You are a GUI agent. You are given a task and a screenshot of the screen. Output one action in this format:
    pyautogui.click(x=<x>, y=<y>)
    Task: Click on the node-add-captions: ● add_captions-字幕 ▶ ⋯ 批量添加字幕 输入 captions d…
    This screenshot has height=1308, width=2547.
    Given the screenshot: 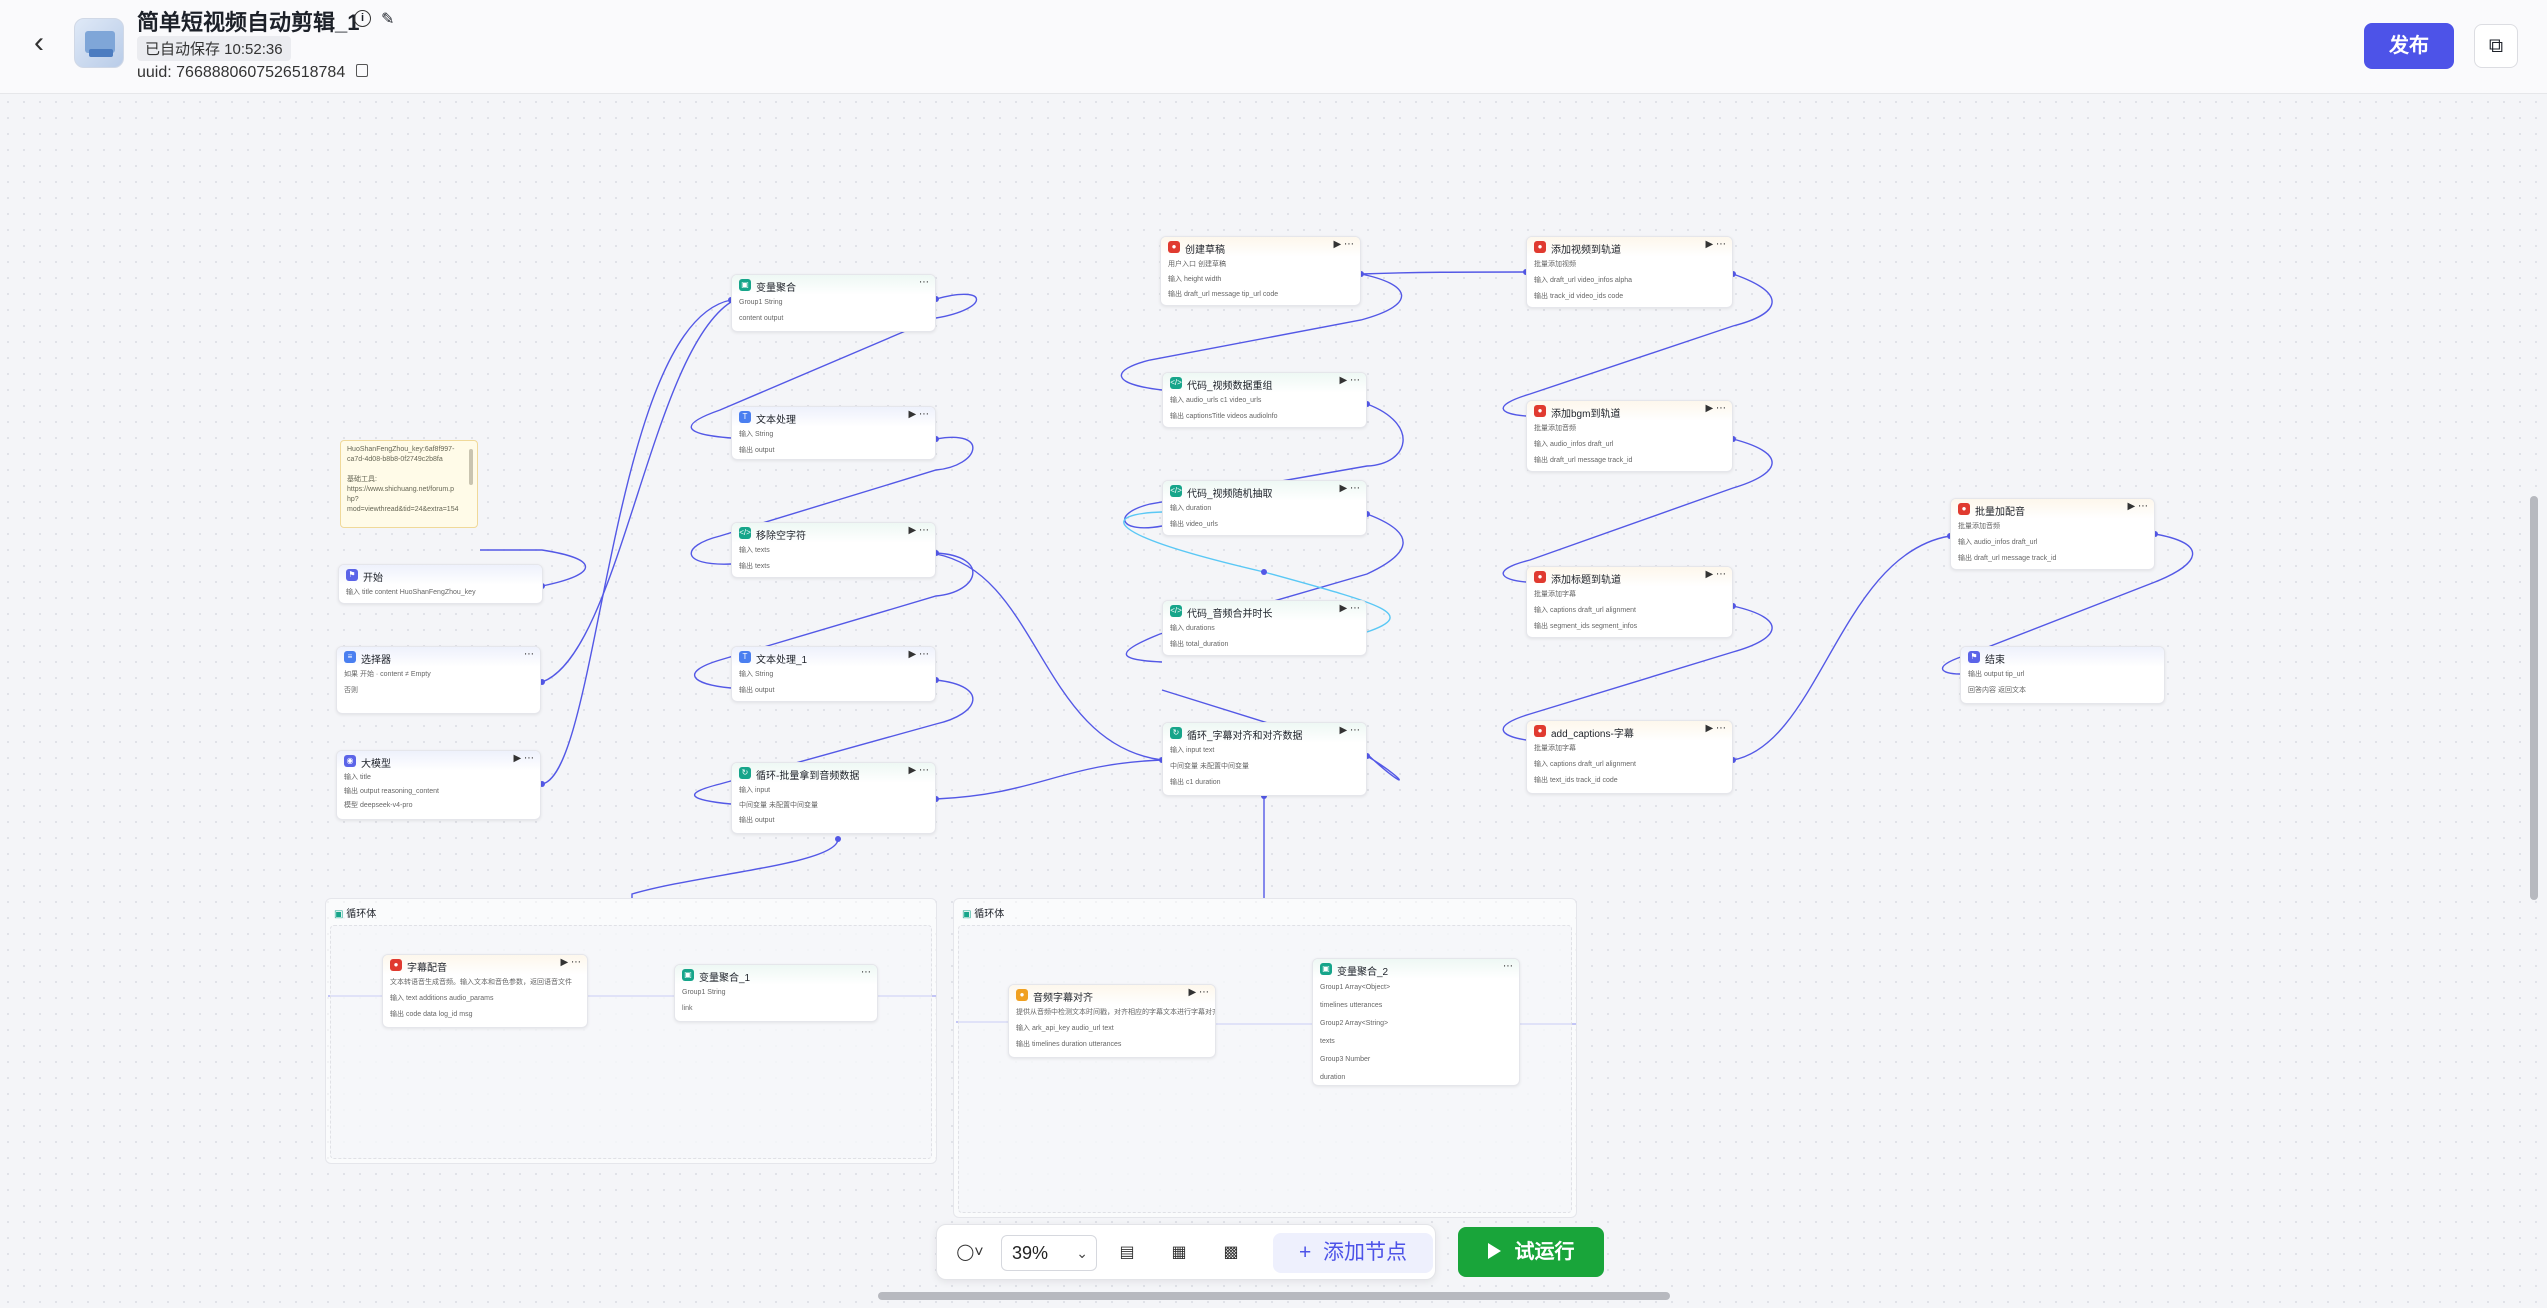 What is the action you would take?
    pyautogui.click(x=1629, y=757)
    